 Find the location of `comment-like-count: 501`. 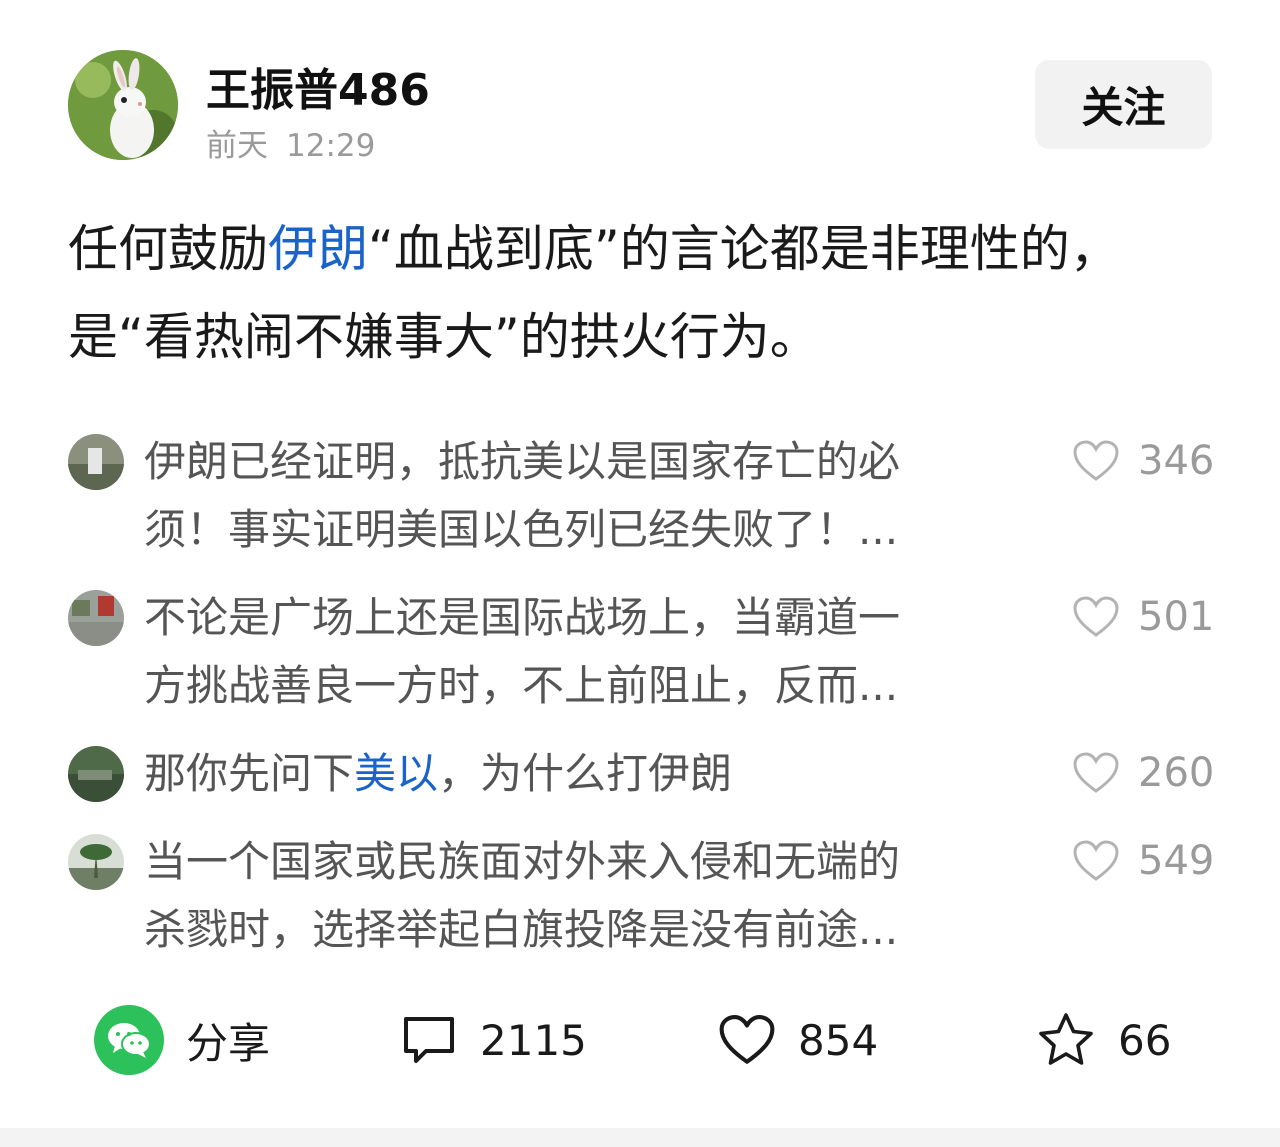

comment-like-count: 501 is located at coordinates (1176, 617).